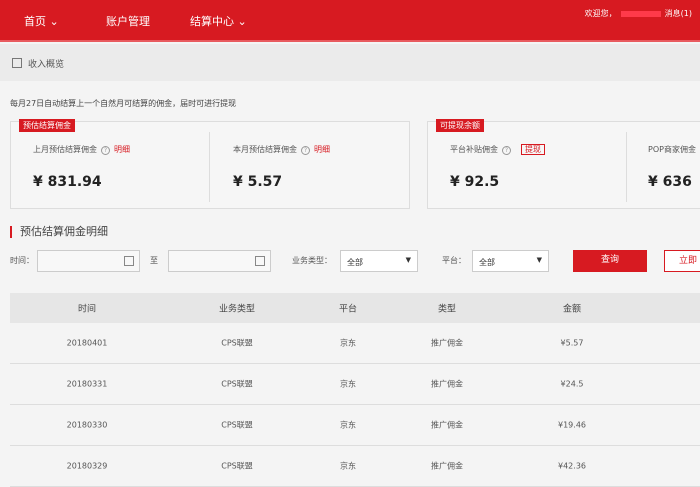  What do you see at coordinates (111, 166) in the screenshot?
I see `last-month-cell: 上月预估结算佣金? 明细 ¥ 831.94` at bounding box center [111, 166].